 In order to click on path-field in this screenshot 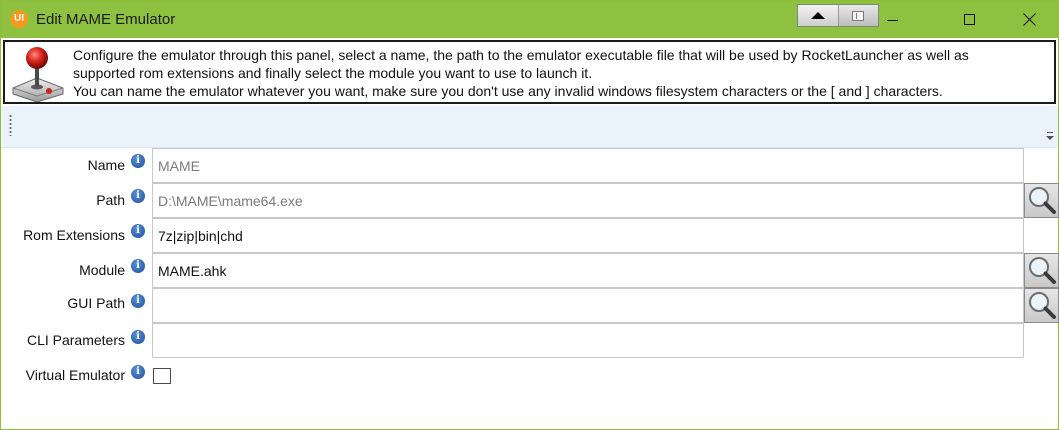, I will do `click(588, 200)`.